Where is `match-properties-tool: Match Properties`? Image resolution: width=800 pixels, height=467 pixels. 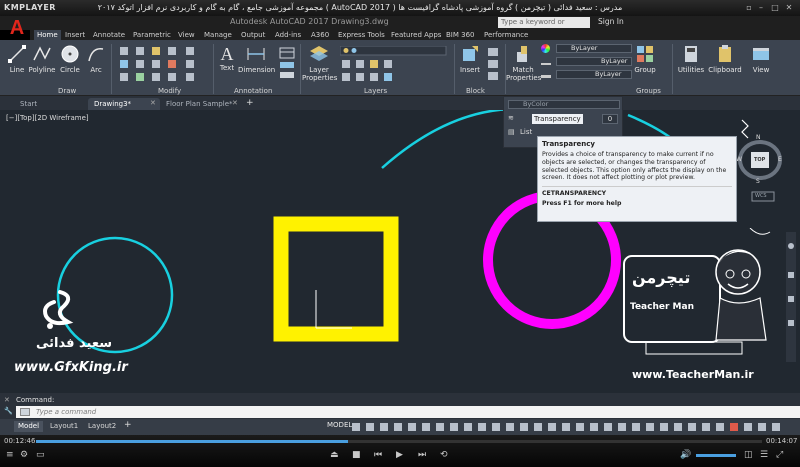 match-properties-tool: Match Properties is located at coordinates (524, 63).